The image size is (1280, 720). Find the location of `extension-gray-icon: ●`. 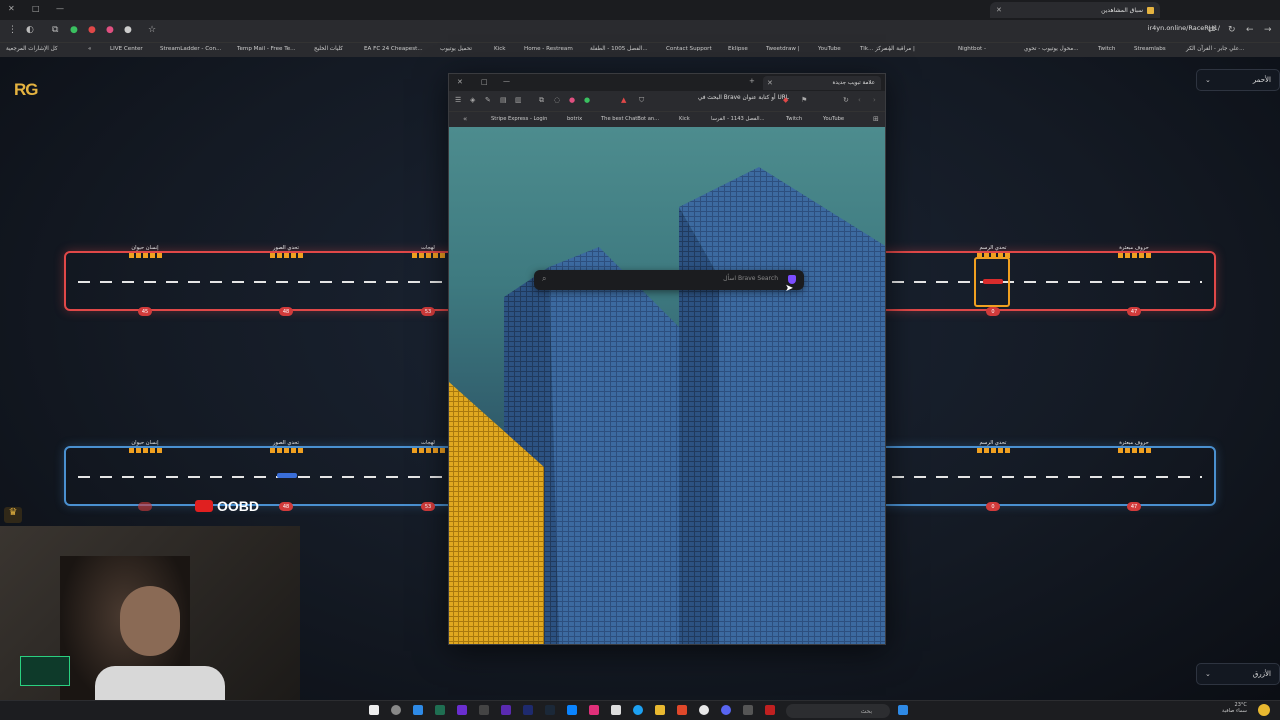

extension-gray-icon: ● is located at coordinates (128, 30).